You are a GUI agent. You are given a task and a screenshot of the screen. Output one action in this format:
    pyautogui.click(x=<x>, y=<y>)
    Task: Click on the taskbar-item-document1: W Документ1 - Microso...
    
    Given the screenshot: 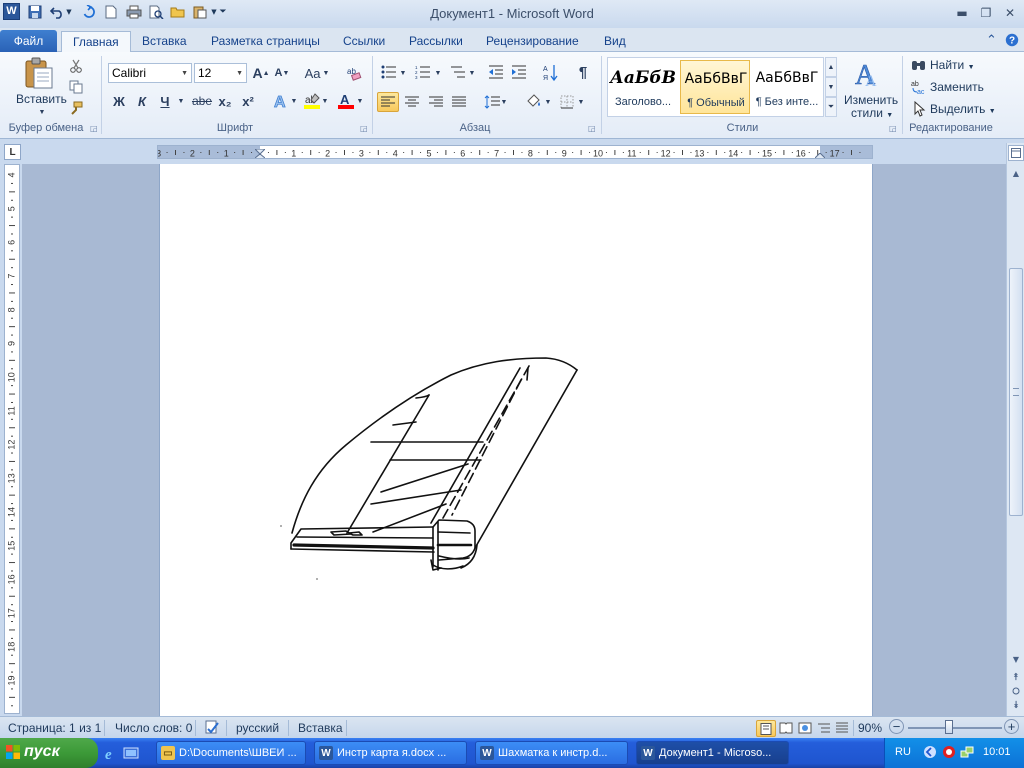 What is the action you would take?
    pyautogui.click(x=712, y=753)
    